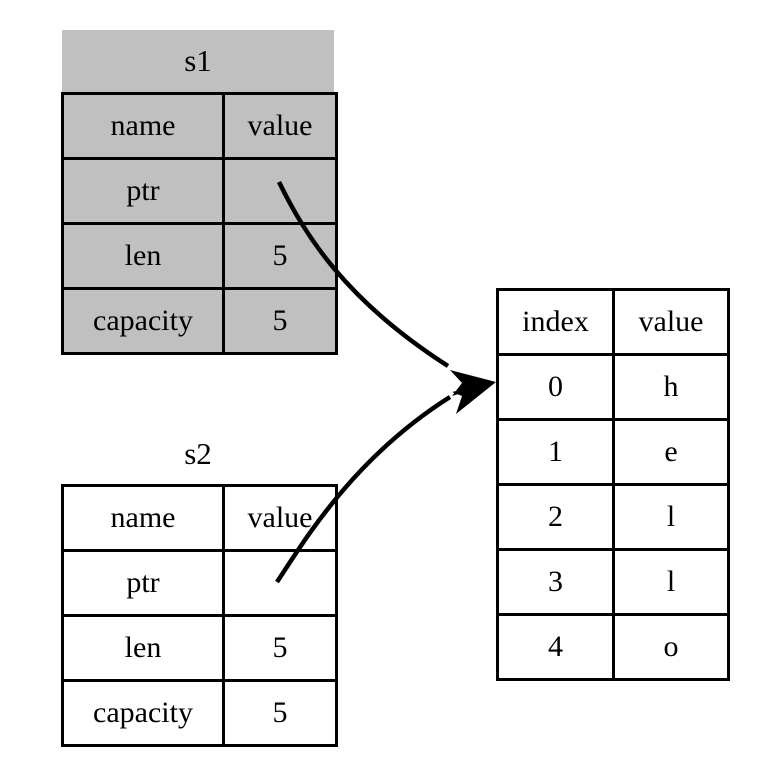  I want to click on s2-title: s2, so click(198, 454).